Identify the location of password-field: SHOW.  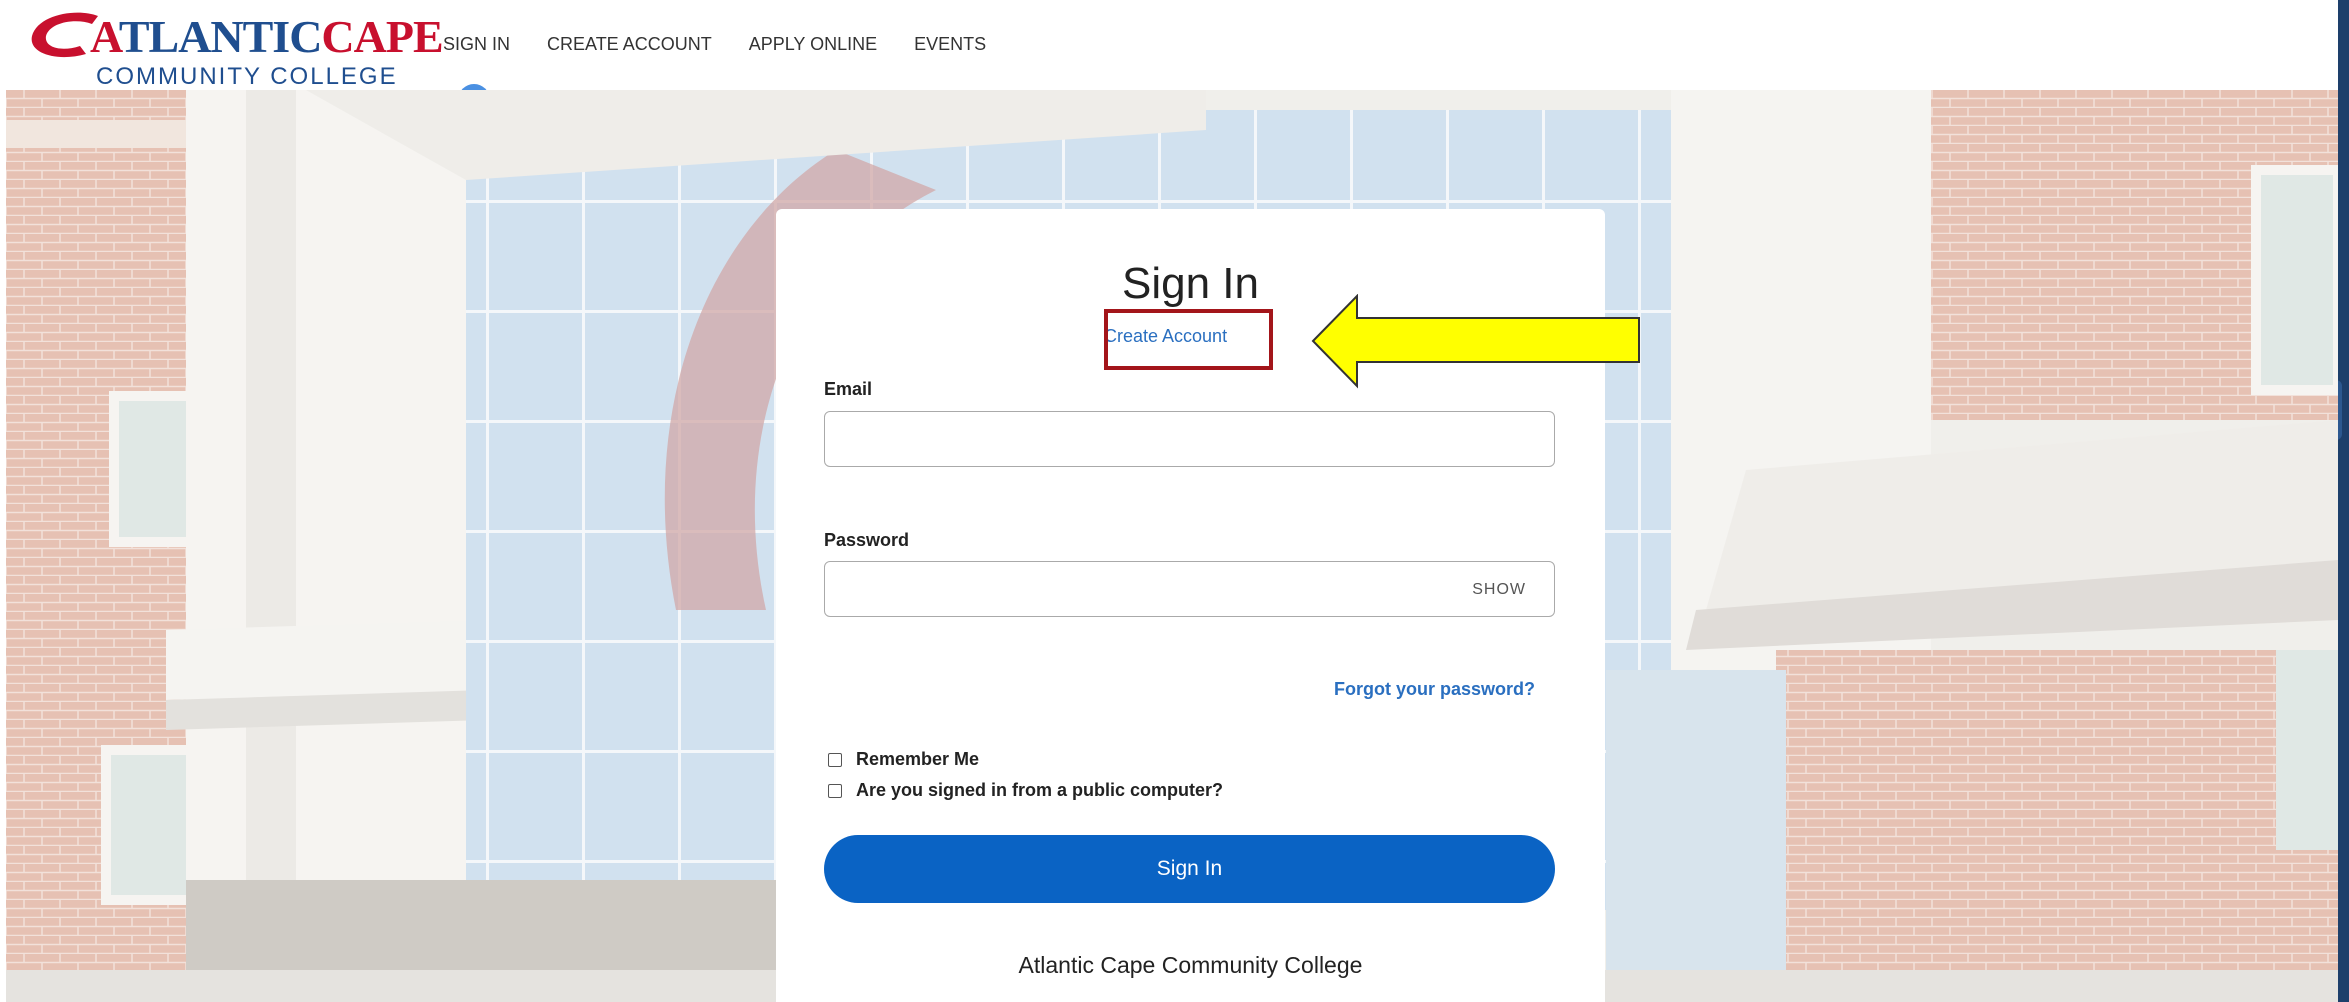
(1189, 589).